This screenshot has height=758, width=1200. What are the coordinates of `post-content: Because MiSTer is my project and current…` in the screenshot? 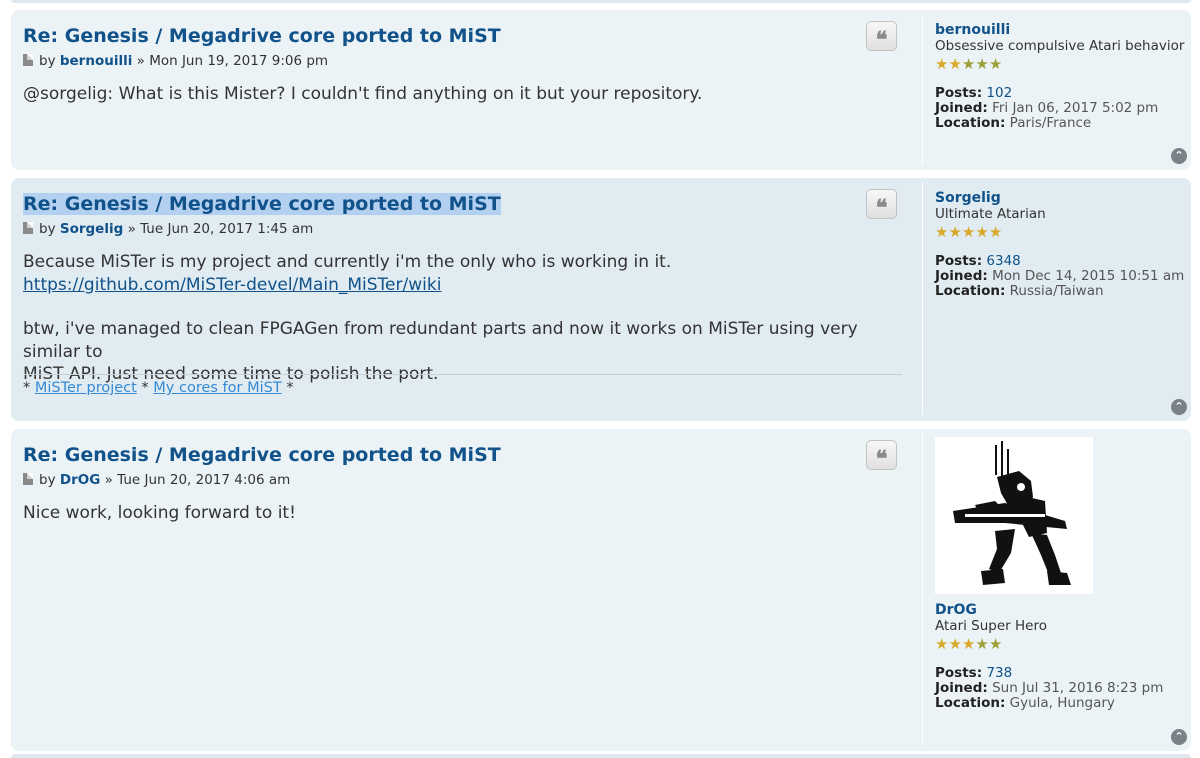 It's located at (440, 318).